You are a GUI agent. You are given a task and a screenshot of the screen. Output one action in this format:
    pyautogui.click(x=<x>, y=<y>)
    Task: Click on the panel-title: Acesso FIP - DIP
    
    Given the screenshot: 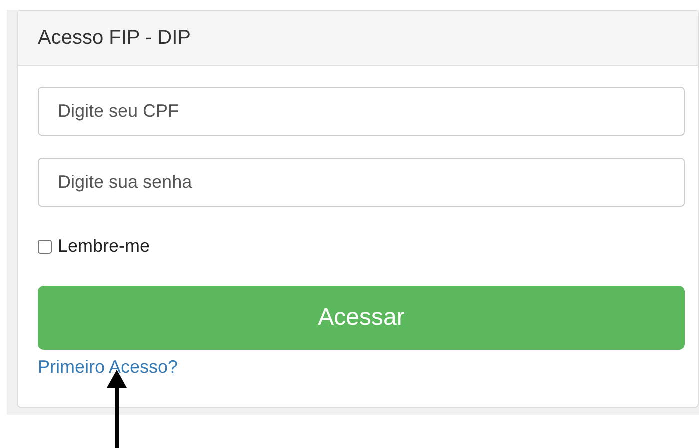 What is the action you would take?
    pyautogui.click(x=115, y=38)
    